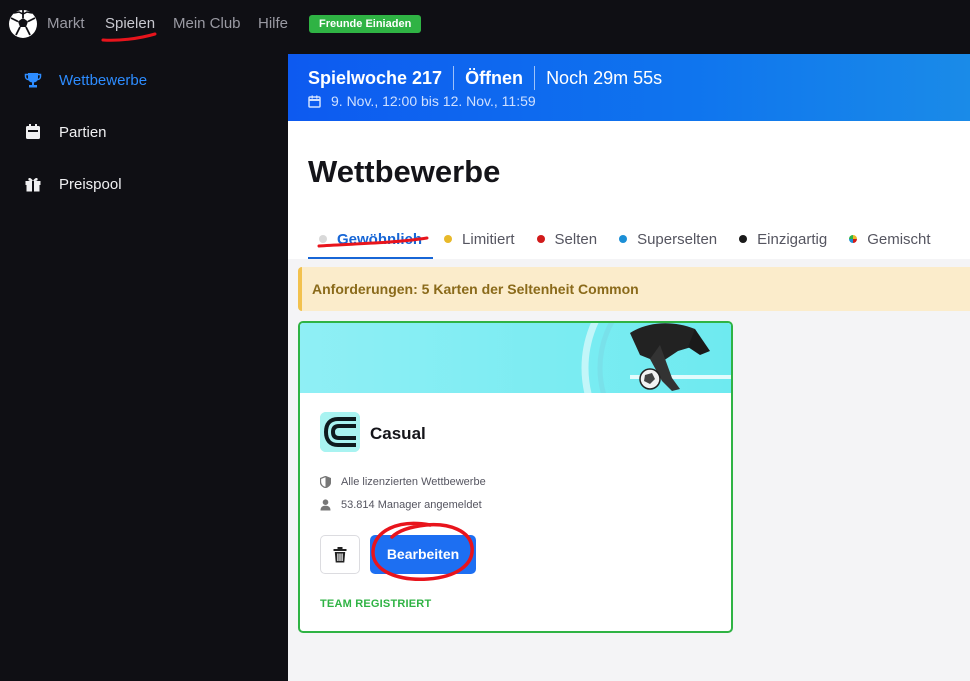 This screenshot has height=681, width=970. I want to click on delete-lineup-button, so click(340, 554).